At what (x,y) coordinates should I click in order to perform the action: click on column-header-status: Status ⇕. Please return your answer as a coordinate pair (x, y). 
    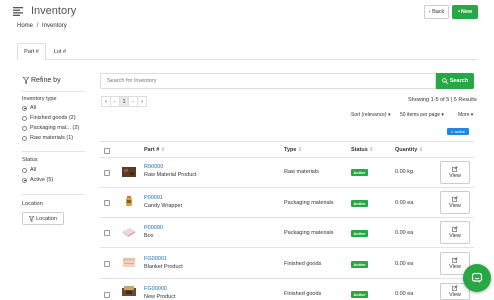
    Looking at the image, I should click on (362, 150).